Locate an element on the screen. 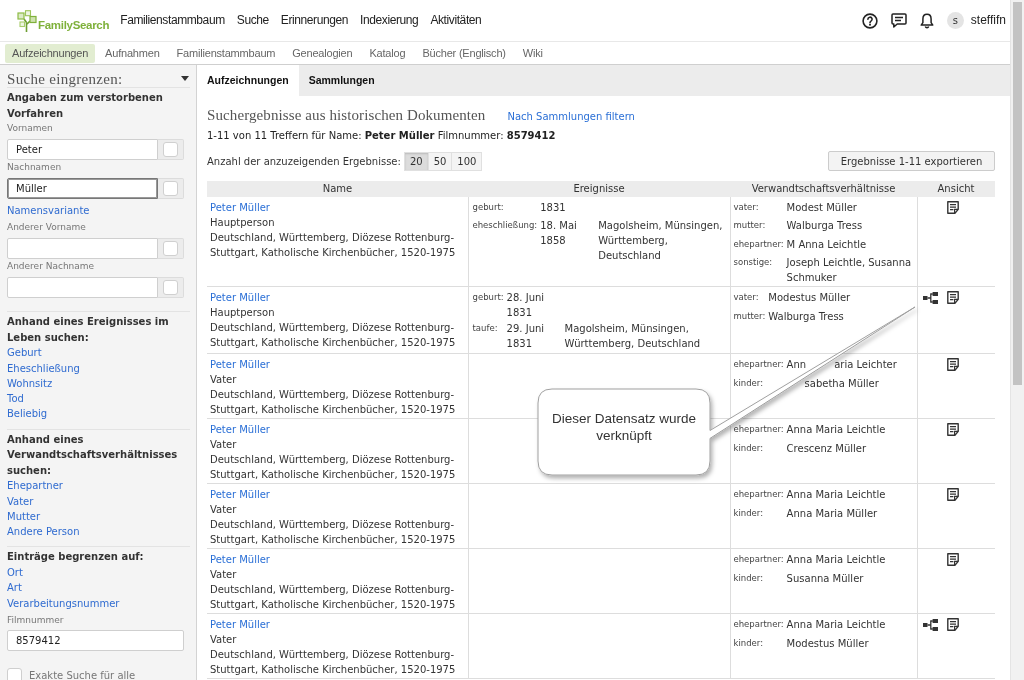 This screenshot has width=1024, height=680. sidebar-link: Tod is located at coordinates (15, 399).